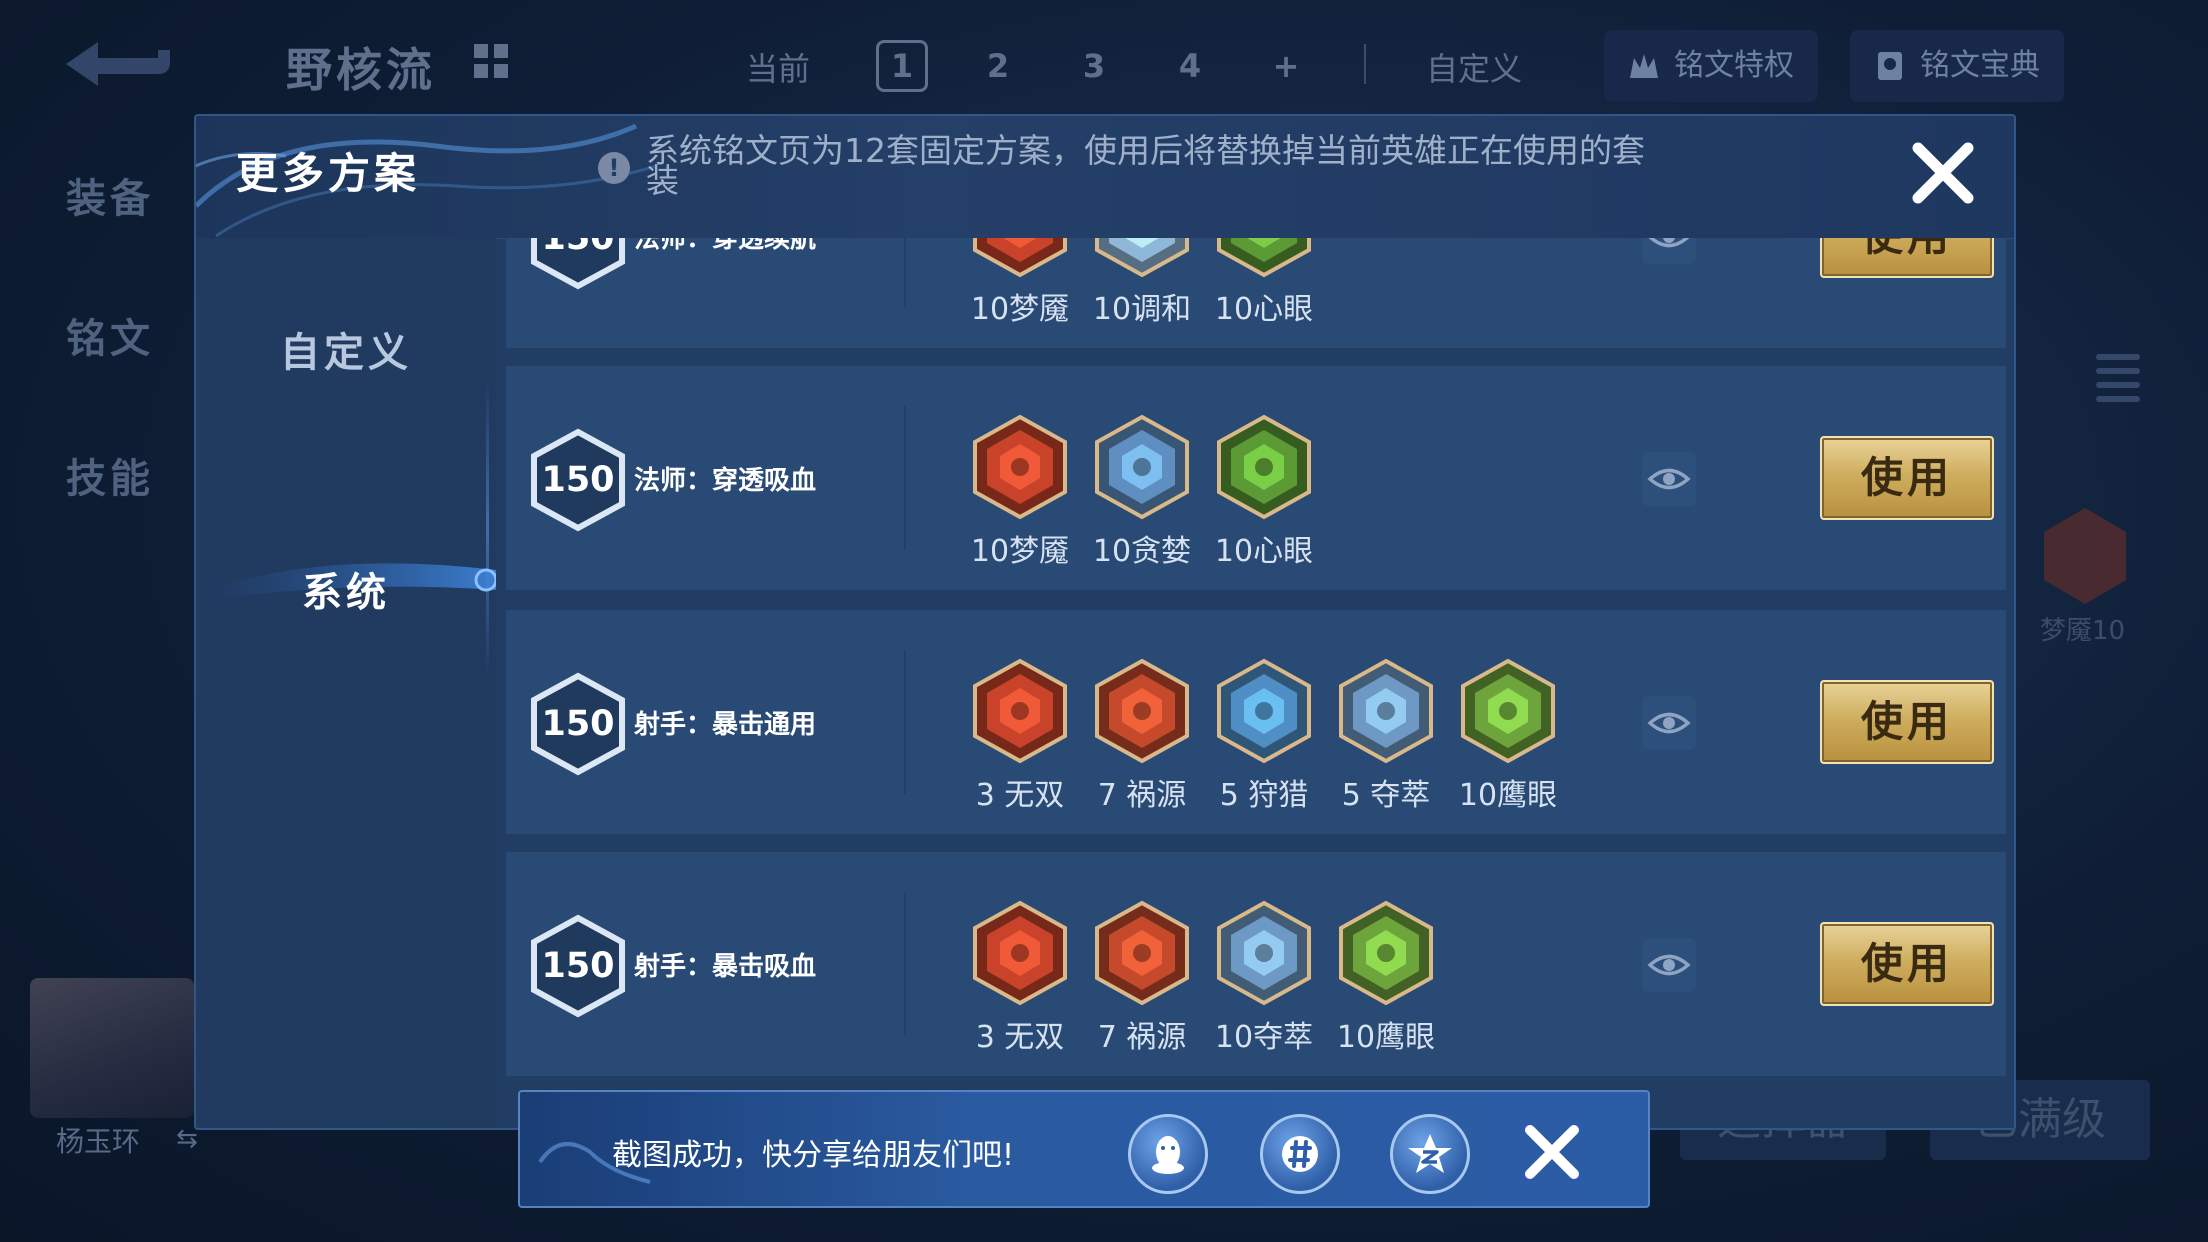  Describe the element at coordinates (1474, 67) in the screenshot. I see `custom-button: 自定义` at that location.